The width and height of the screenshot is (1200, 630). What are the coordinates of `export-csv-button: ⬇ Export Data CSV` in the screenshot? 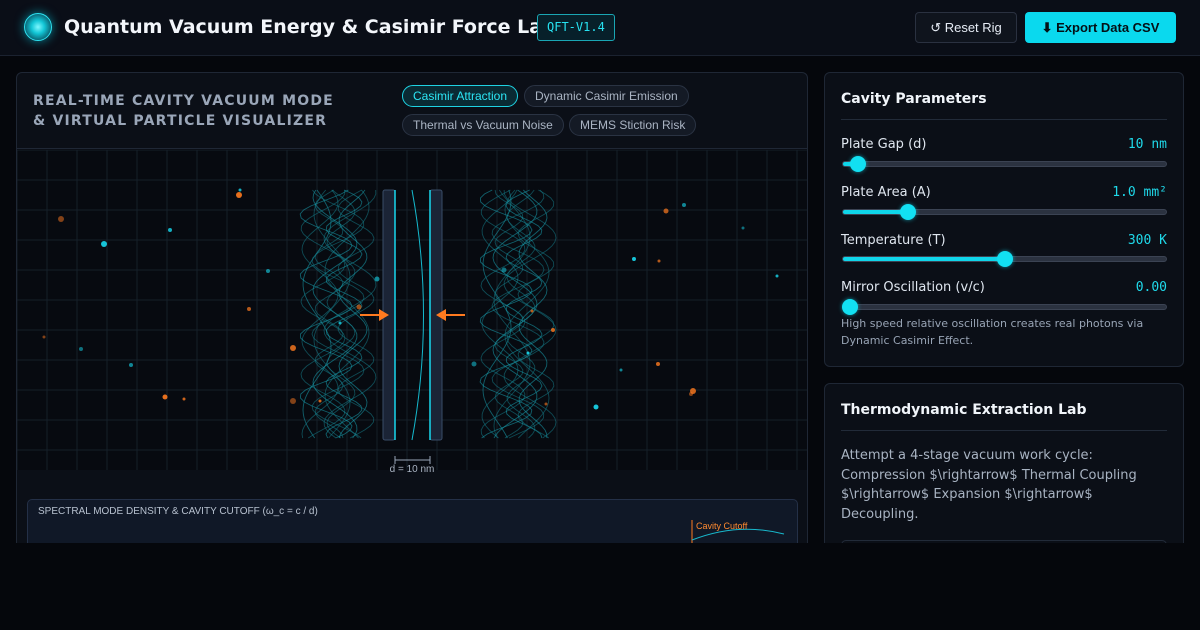 It's located at (1100, 27).